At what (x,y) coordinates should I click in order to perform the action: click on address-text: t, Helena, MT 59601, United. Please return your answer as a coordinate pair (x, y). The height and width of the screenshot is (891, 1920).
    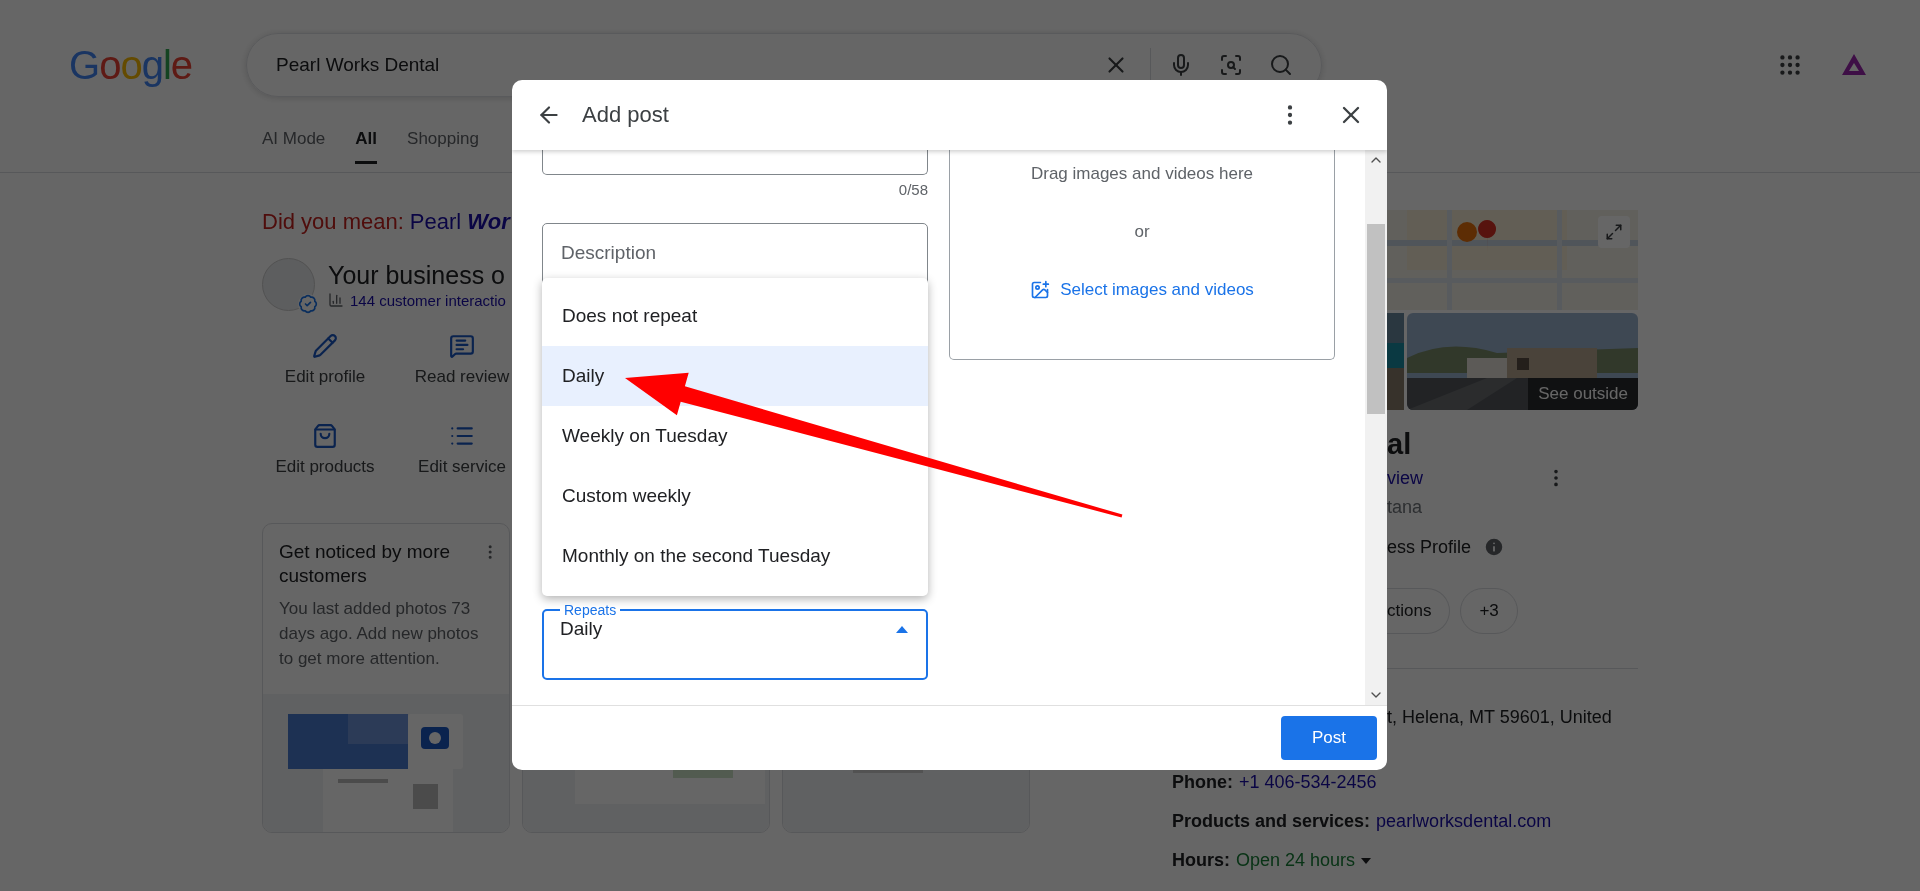
    Looking at the image, I should click on (1500, 717).